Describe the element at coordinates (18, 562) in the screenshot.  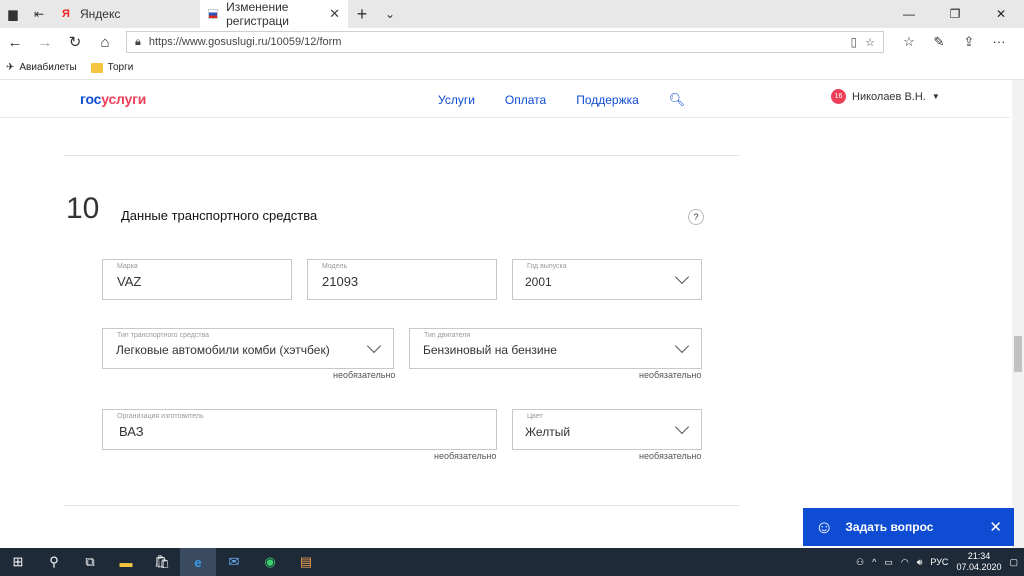
I see `windows-start-icon: ⊞` at that location.